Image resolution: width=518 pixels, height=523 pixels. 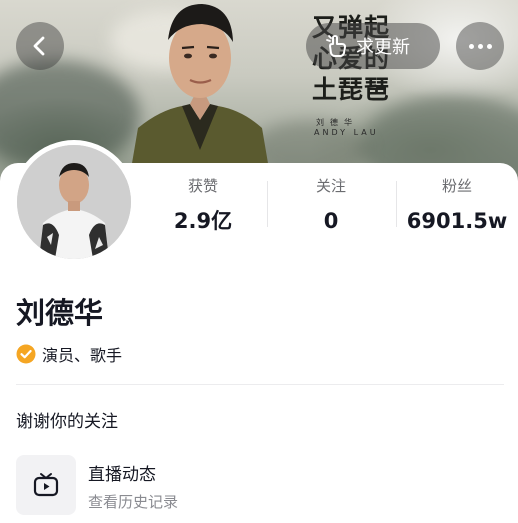 What do you see at coordinates (26, 354) in the screenshot?
I see `verified-check-icon` at bounding box center [26, 354].